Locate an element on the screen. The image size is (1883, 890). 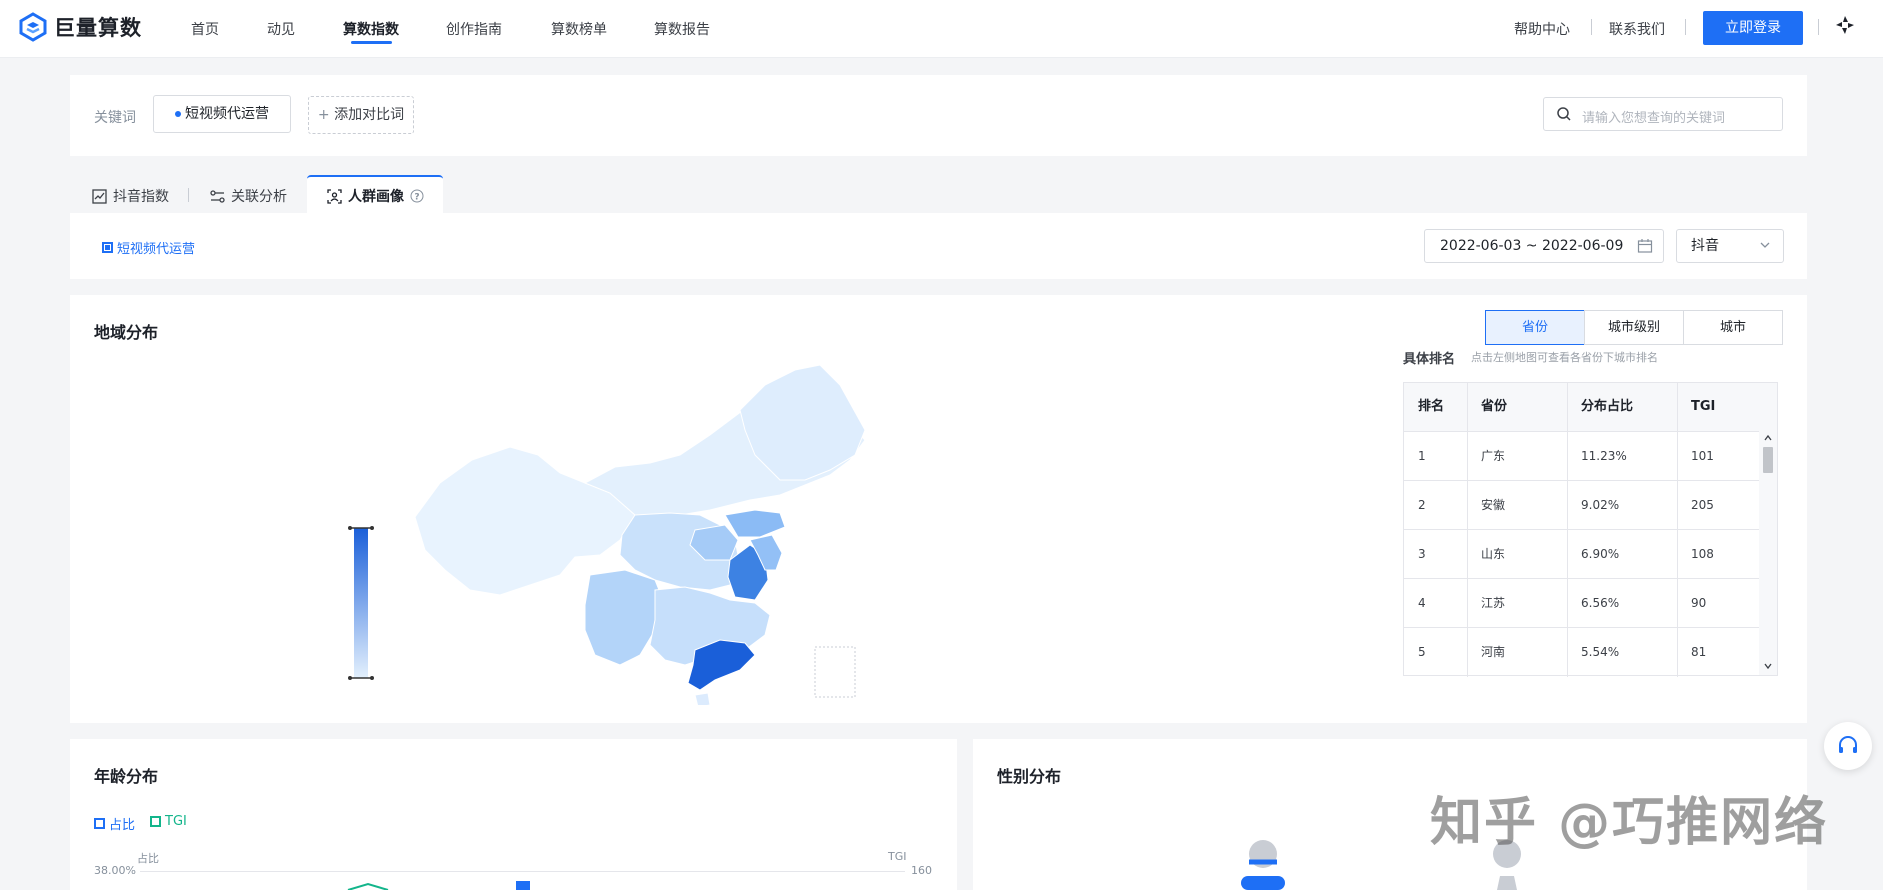
cell-tgi: 90 is located at coordinates (1699, 603).